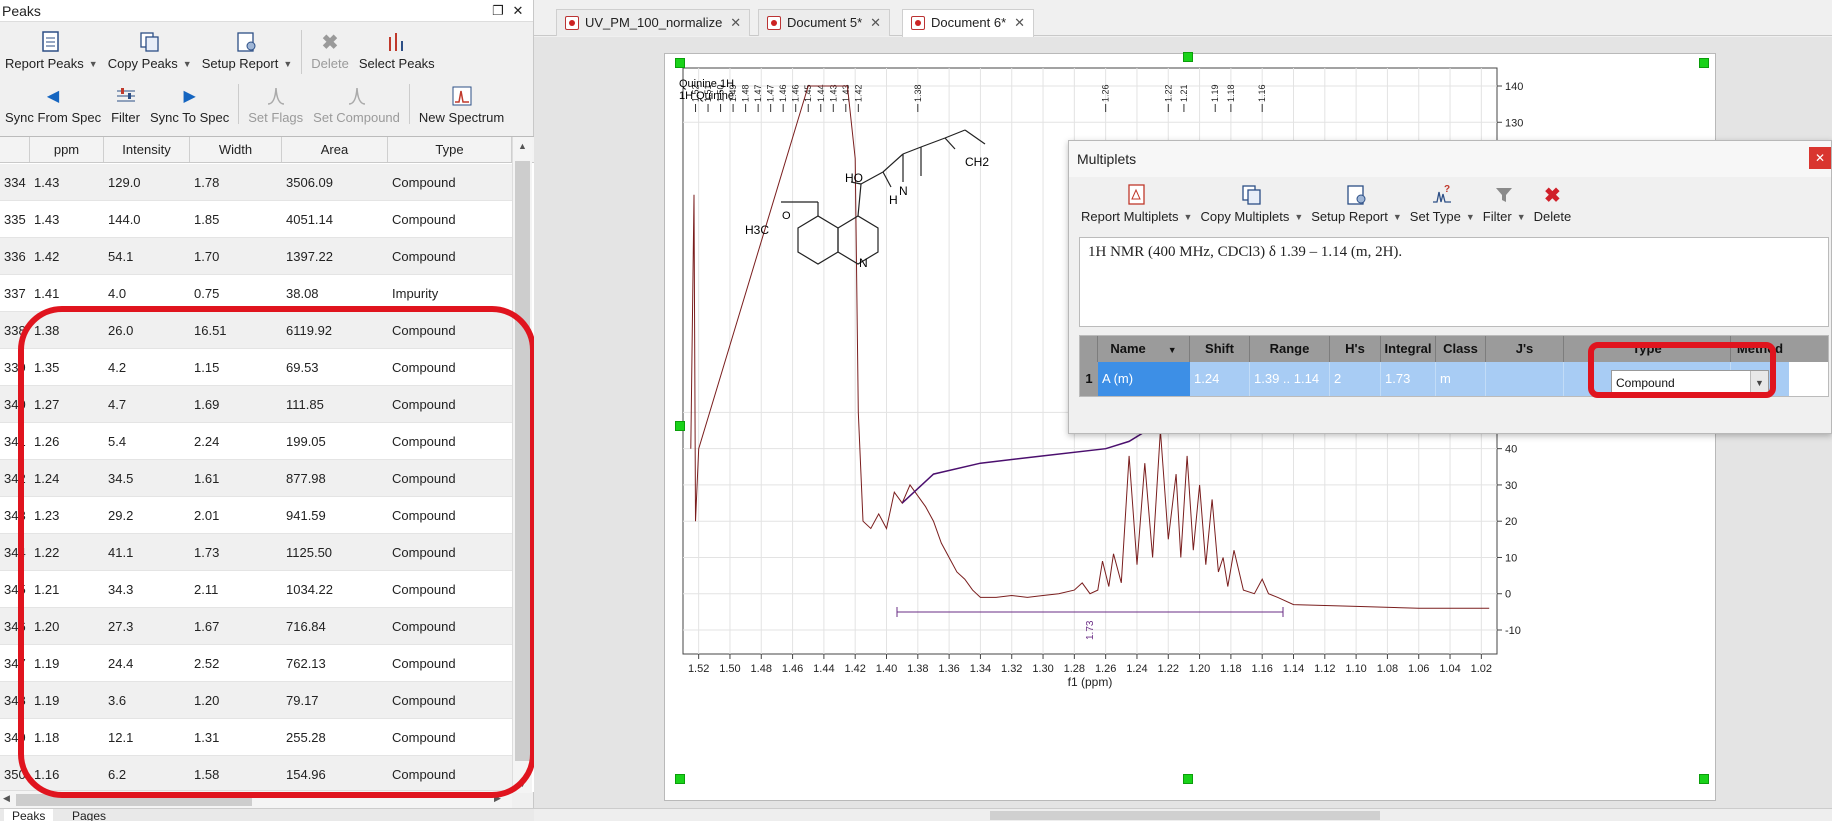  Describe the element at coordinates (335, 478) in the screenshot. I see `cell-area: 877.98` at that location.